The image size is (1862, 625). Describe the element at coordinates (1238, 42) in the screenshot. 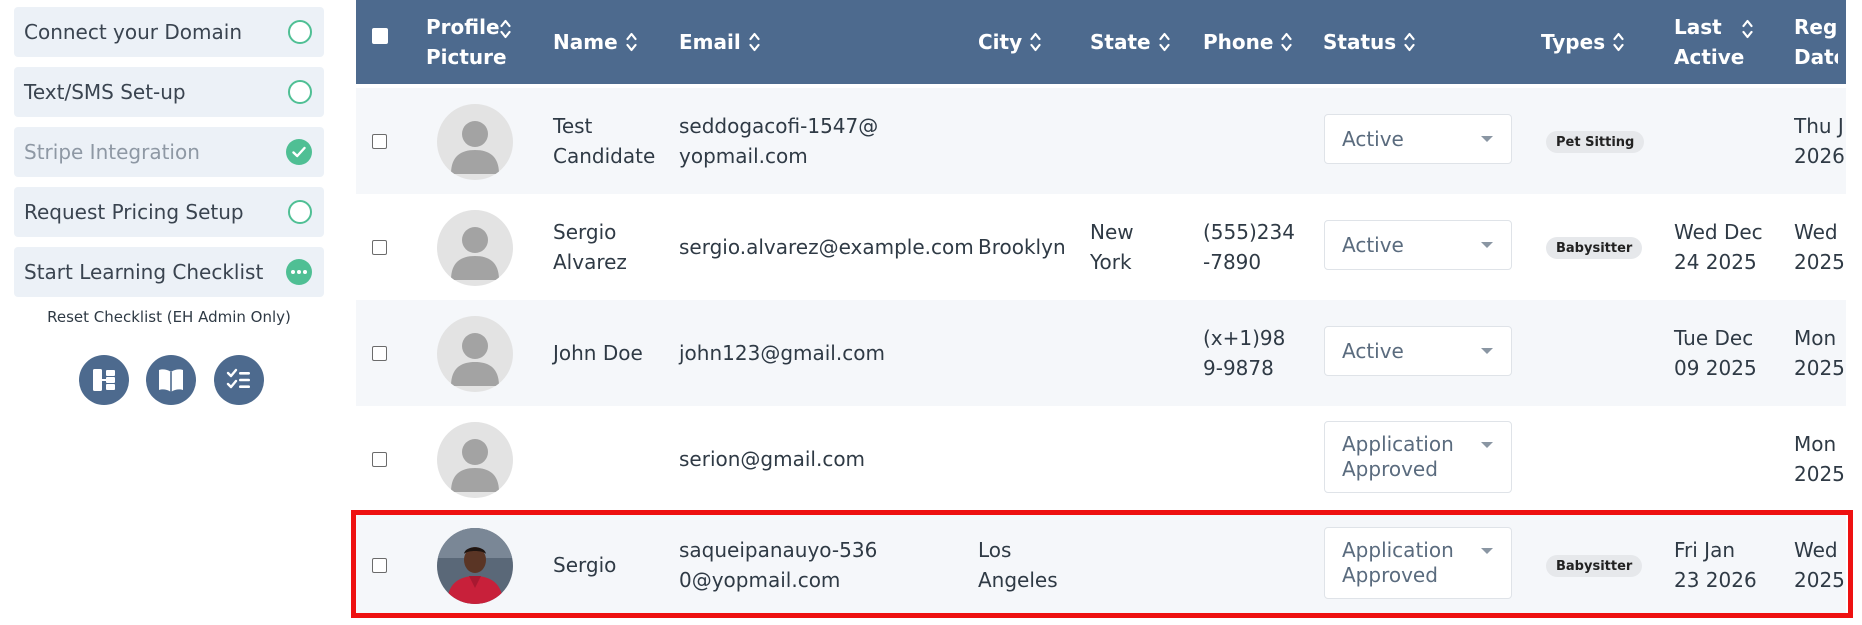

I see `column-label: Phone` at that location.